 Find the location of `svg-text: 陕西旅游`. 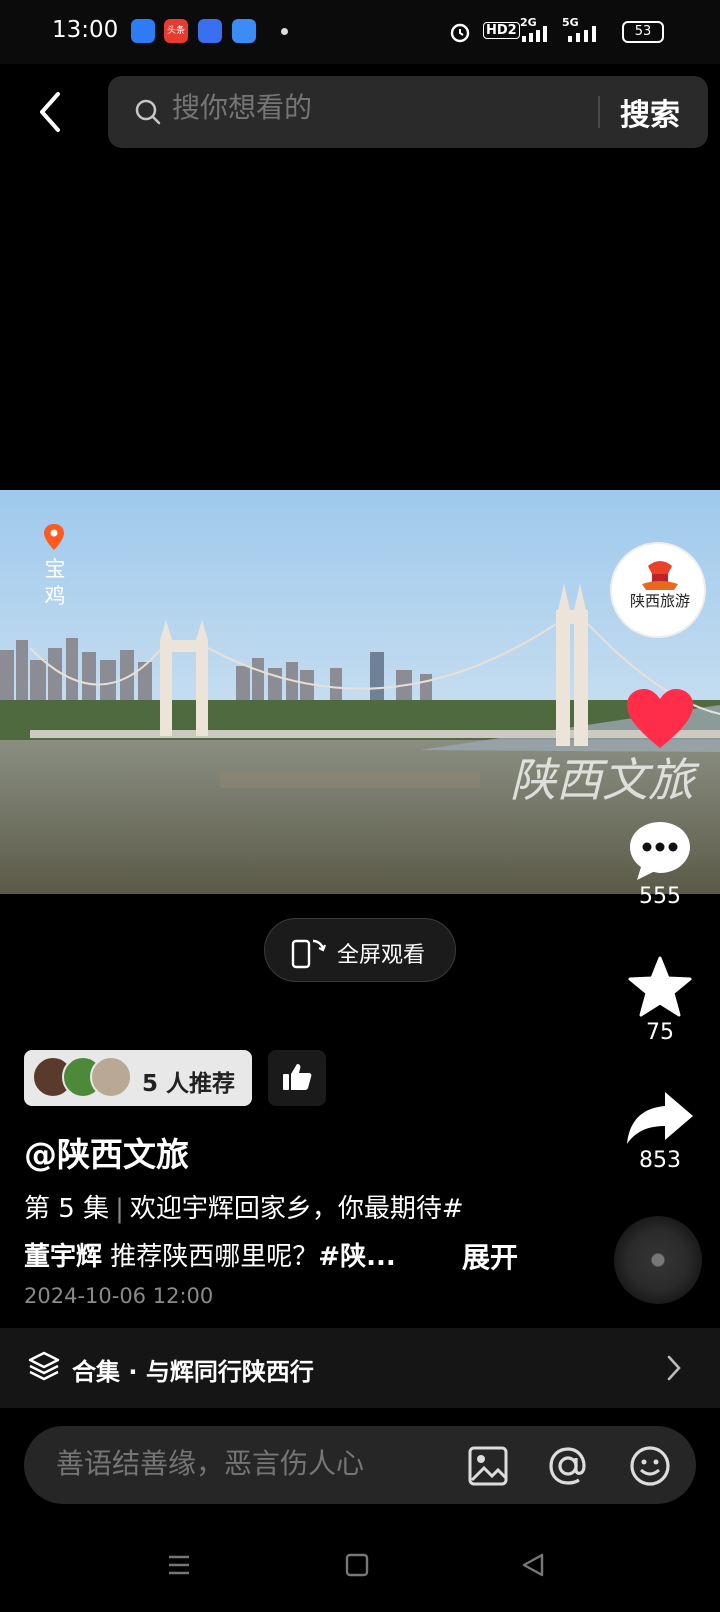

svg-text: 陕西旅游 is located at coordinates (660, 601).